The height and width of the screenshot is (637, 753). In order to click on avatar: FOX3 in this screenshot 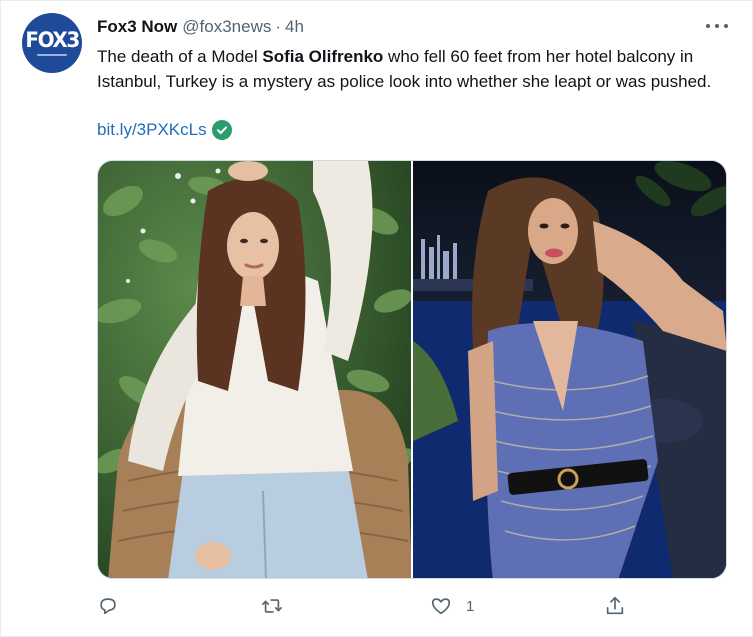, I will do `click(52, 43)`.